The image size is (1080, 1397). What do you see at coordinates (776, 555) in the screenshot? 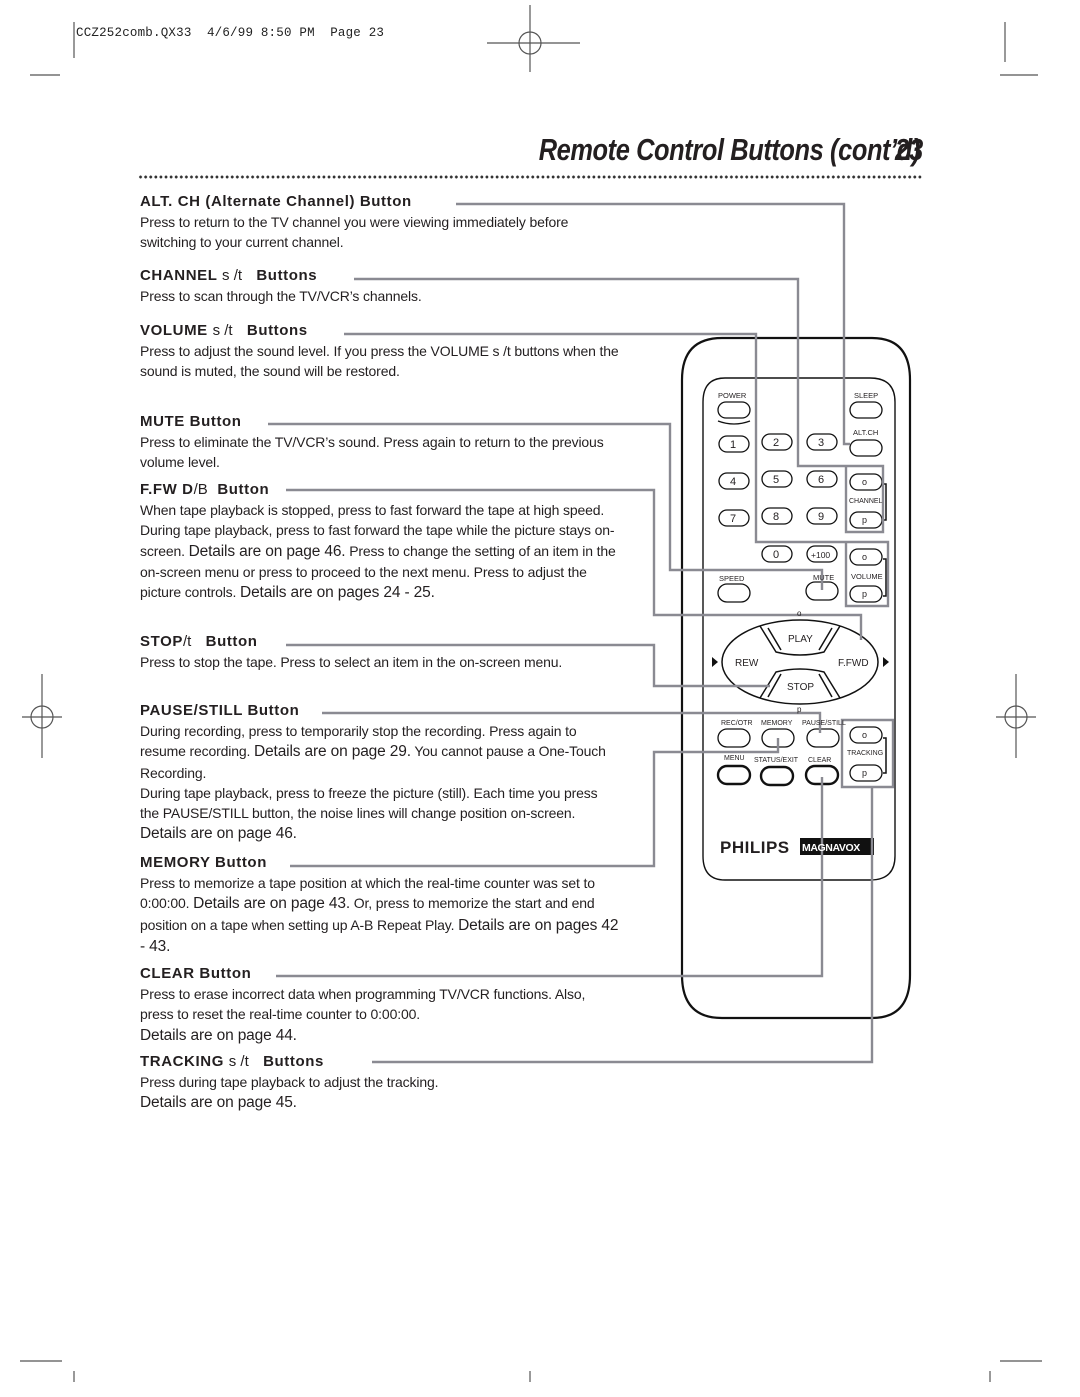
I see `number-key-0-label: 0` at bounding box center [776, 555].